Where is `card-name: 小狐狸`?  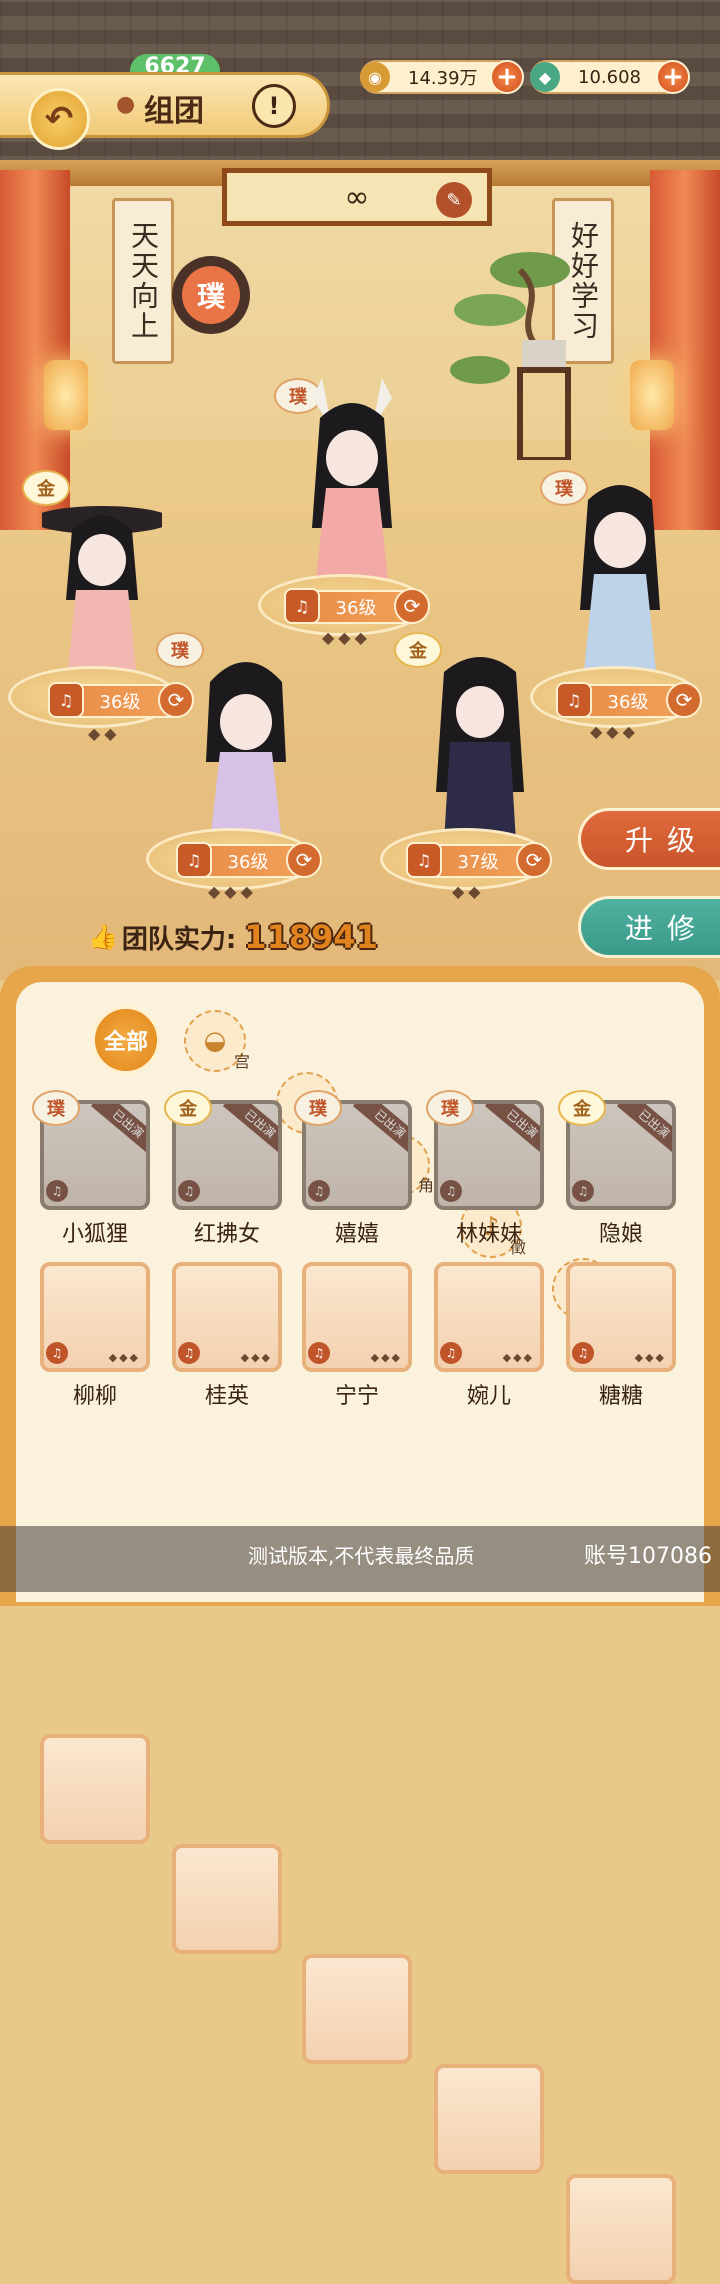 card-name: 小狐狸 is located at coordinates (94, 1234).